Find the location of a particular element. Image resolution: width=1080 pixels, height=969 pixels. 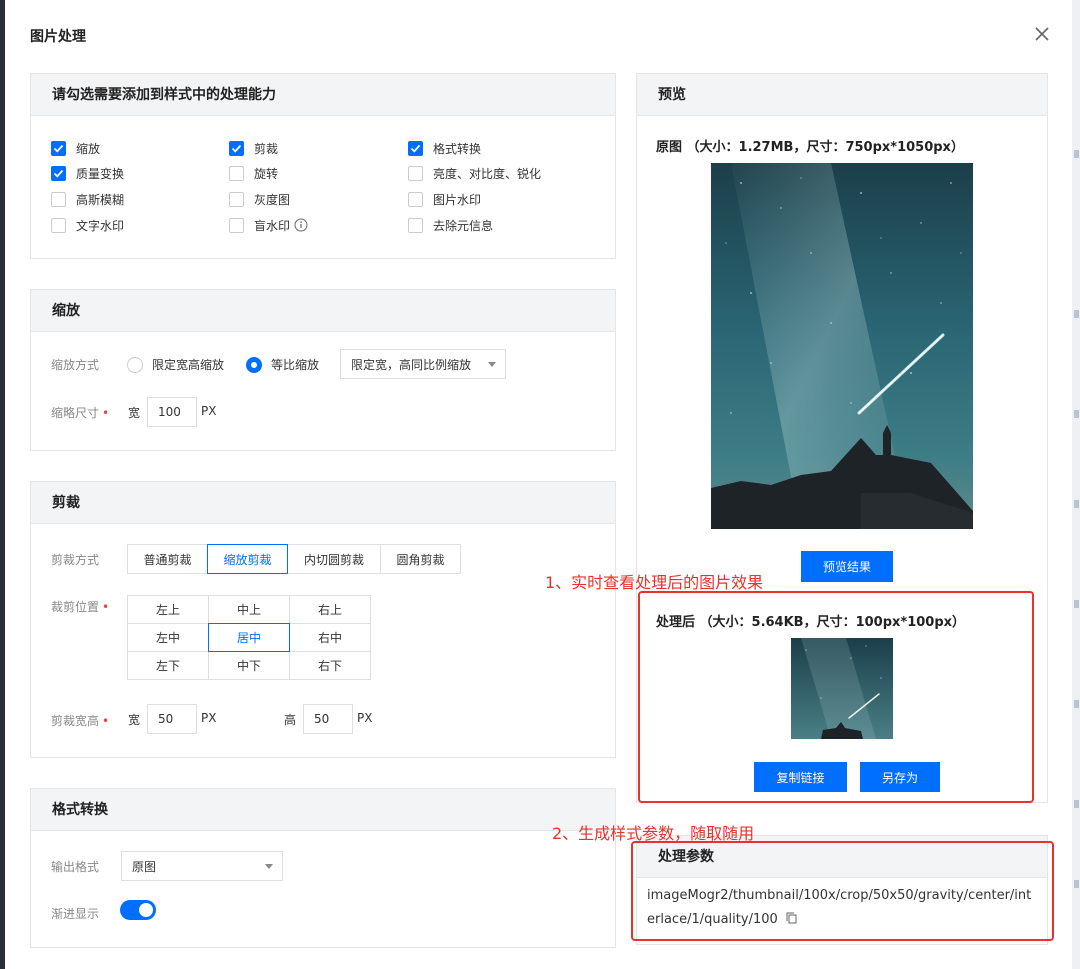

crop-position-cell: 左中 is located at coordinates (168, 637).